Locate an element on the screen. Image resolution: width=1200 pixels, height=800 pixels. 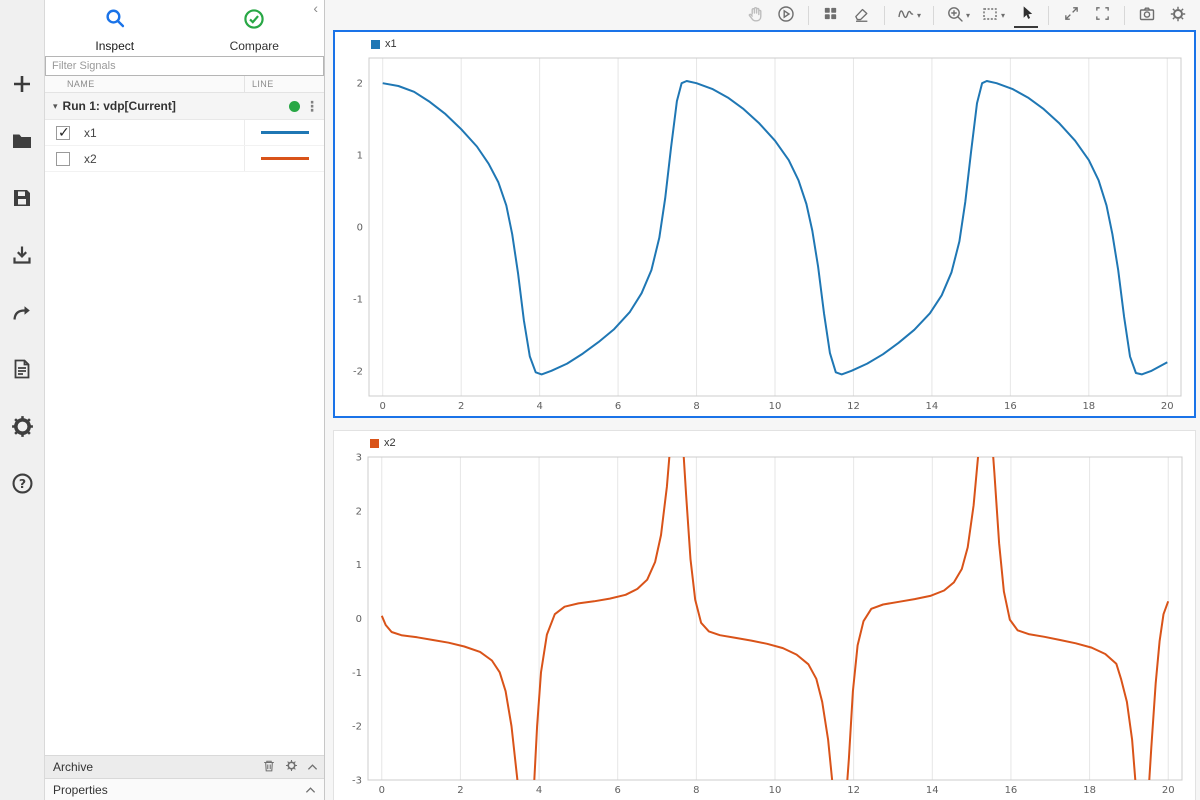
zoom-region-button: ▾ is located at coordinates (993, 15).